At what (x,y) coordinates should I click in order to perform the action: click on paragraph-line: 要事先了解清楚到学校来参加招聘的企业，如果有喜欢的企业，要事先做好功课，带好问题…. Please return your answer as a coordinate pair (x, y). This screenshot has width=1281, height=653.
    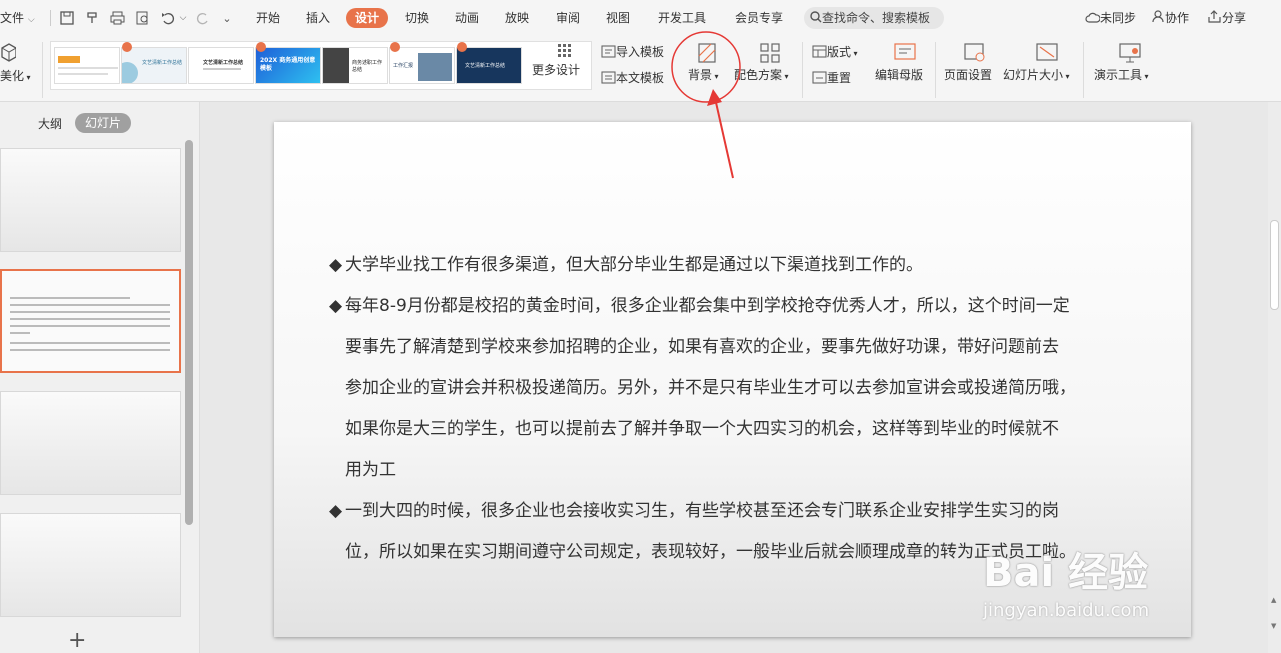
    Looking at the image, I should click on (702, 347).